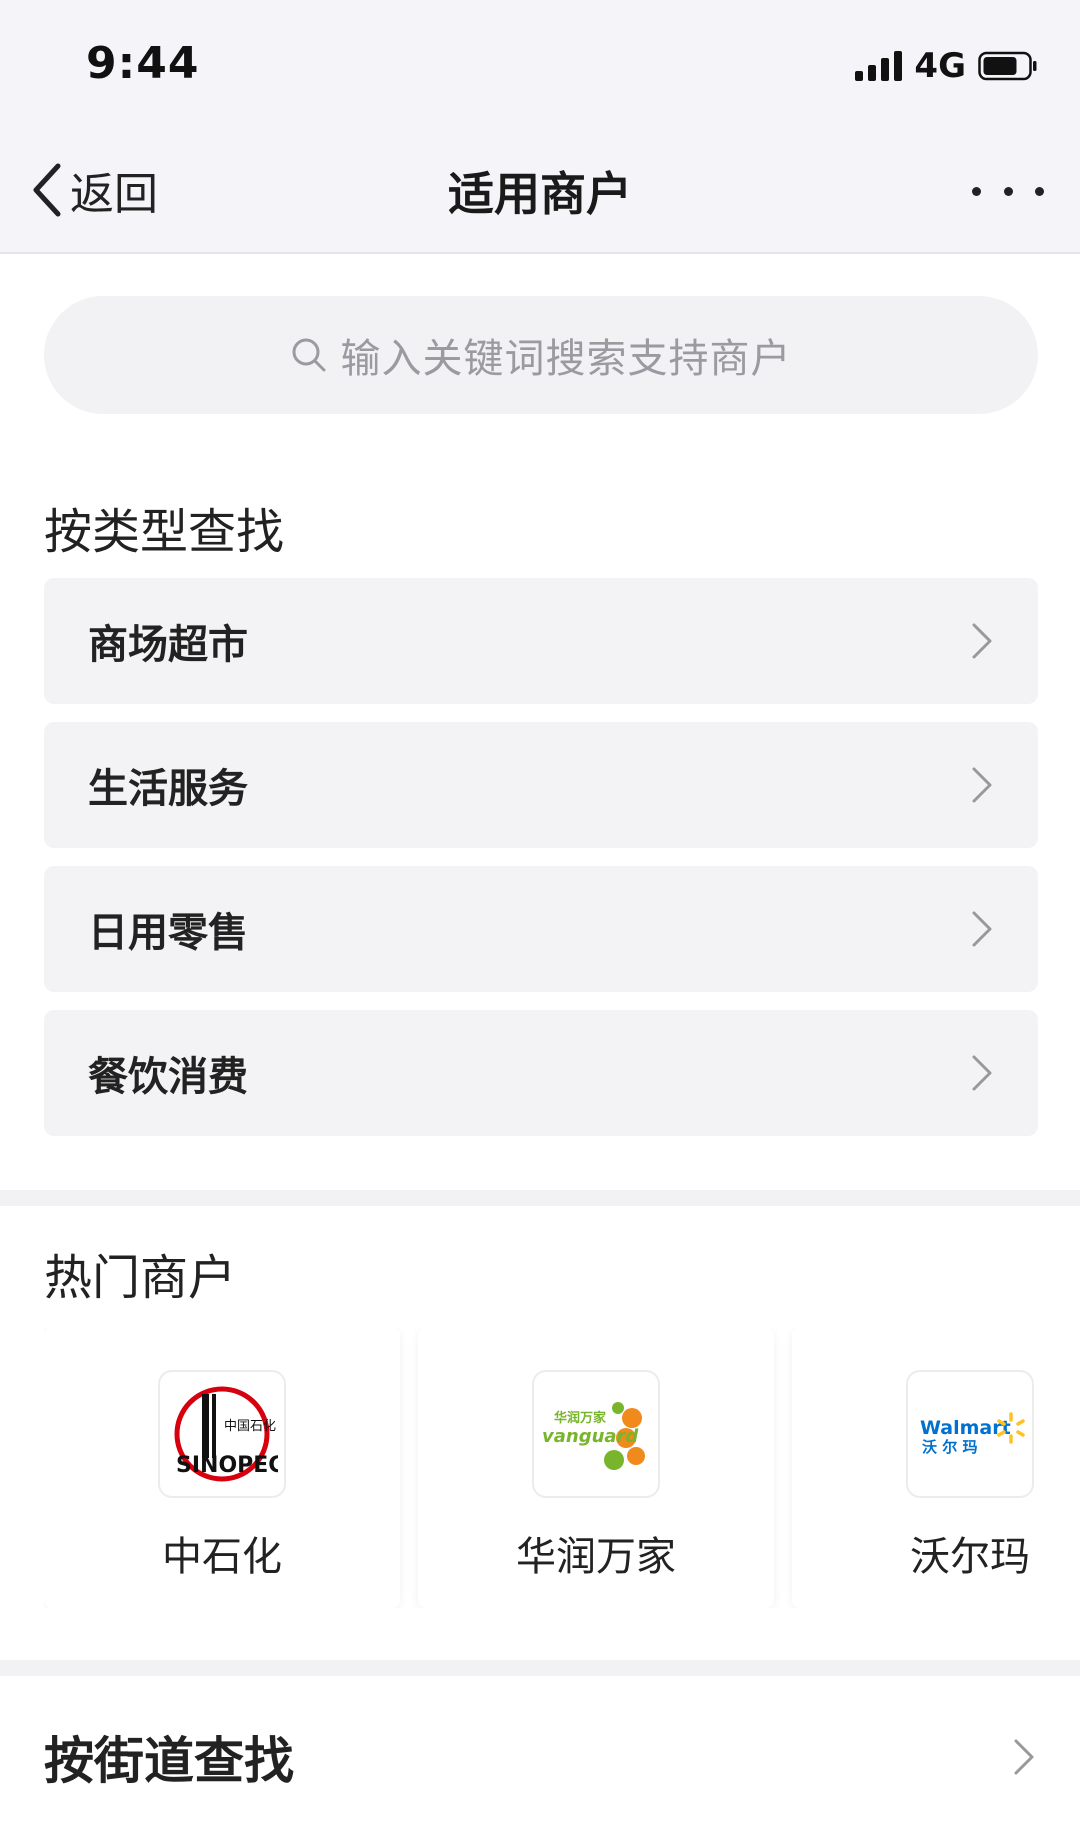  I want to click on category-item-dining: 餐饮消费, so click(541, 1073).